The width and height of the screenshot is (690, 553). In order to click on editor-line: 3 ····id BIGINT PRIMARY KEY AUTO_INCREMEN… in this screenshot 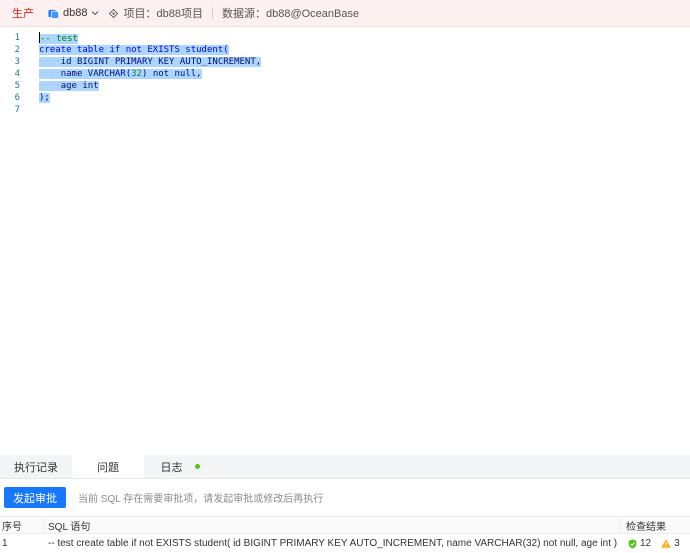, I will do `click(345, 62)`.